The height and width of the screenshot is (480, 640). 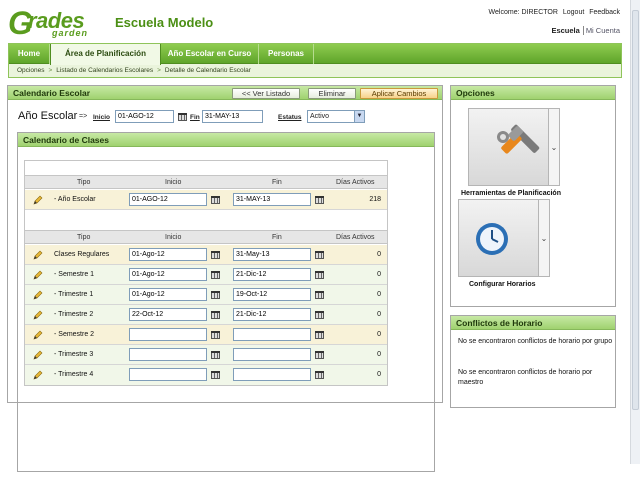 What do you see at coordinates (332, 93) in the screenshot?
I see `delete-button: Eliminar` at bounding box center [332, 93].